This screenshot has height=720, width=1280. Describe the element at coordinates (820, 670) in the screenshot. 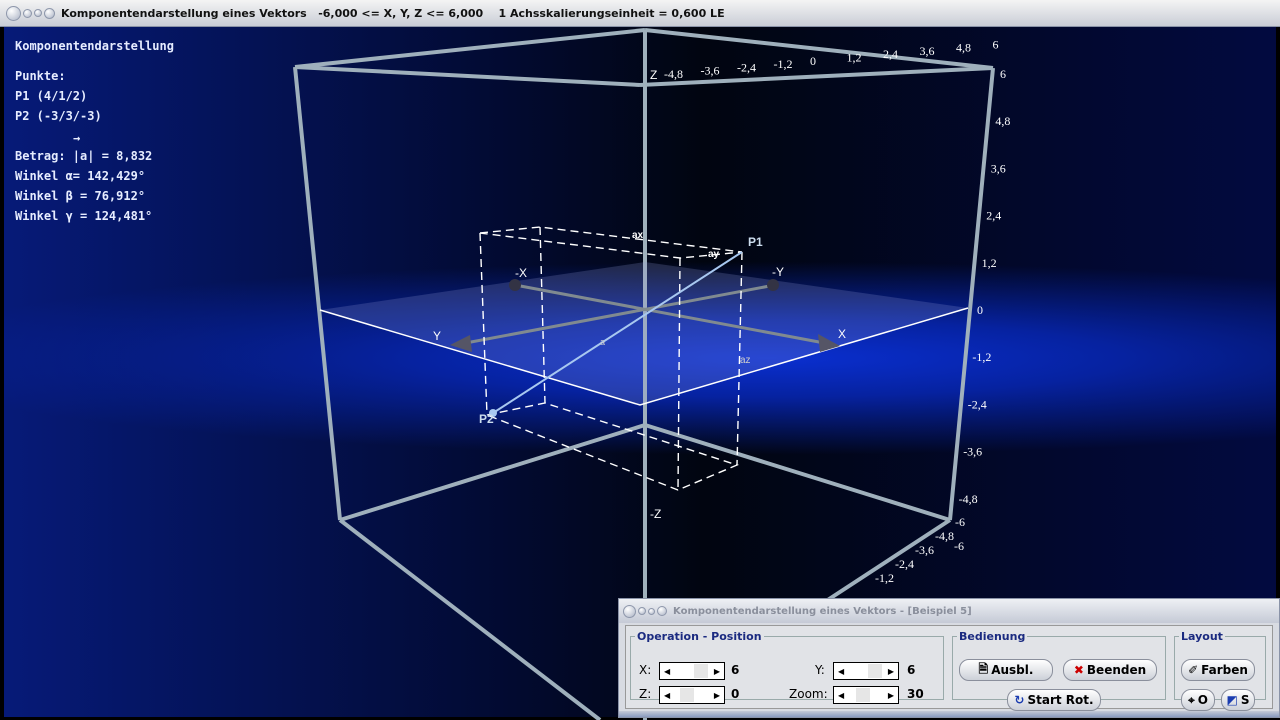

I see `y-label: Y:` at that location.